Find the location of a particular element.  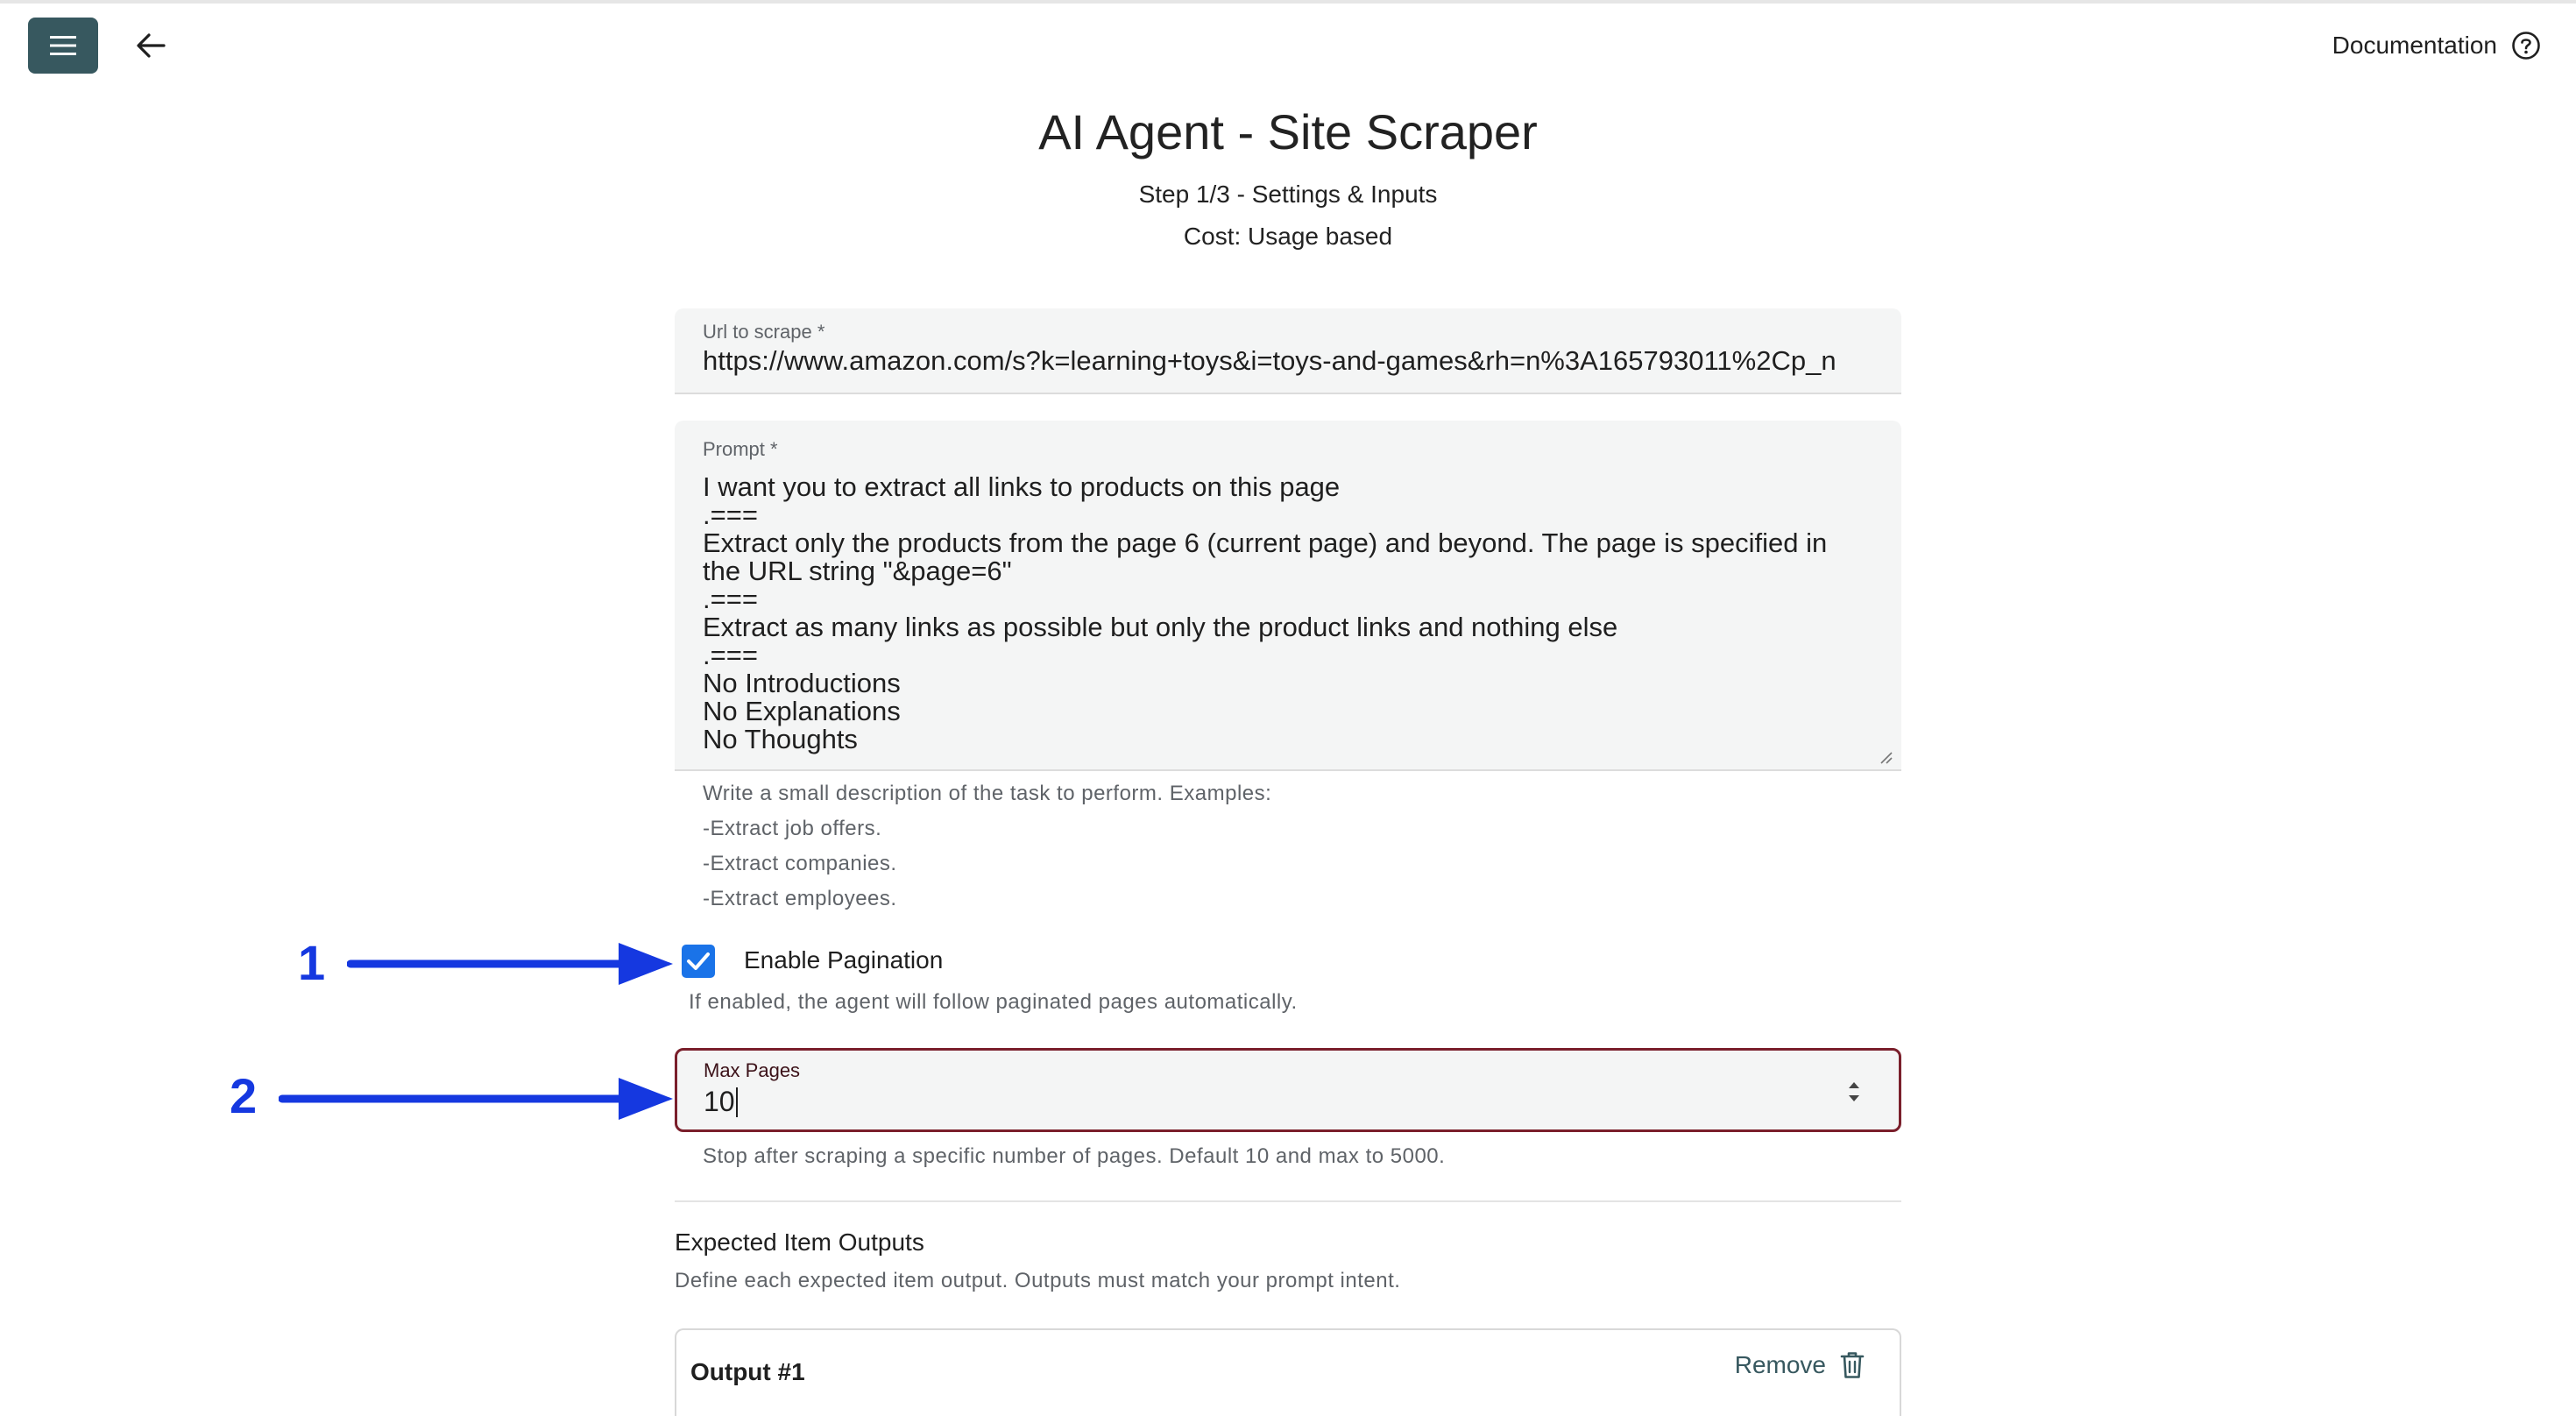

hamburger-menu-icon is located at coordinates (63, 45).